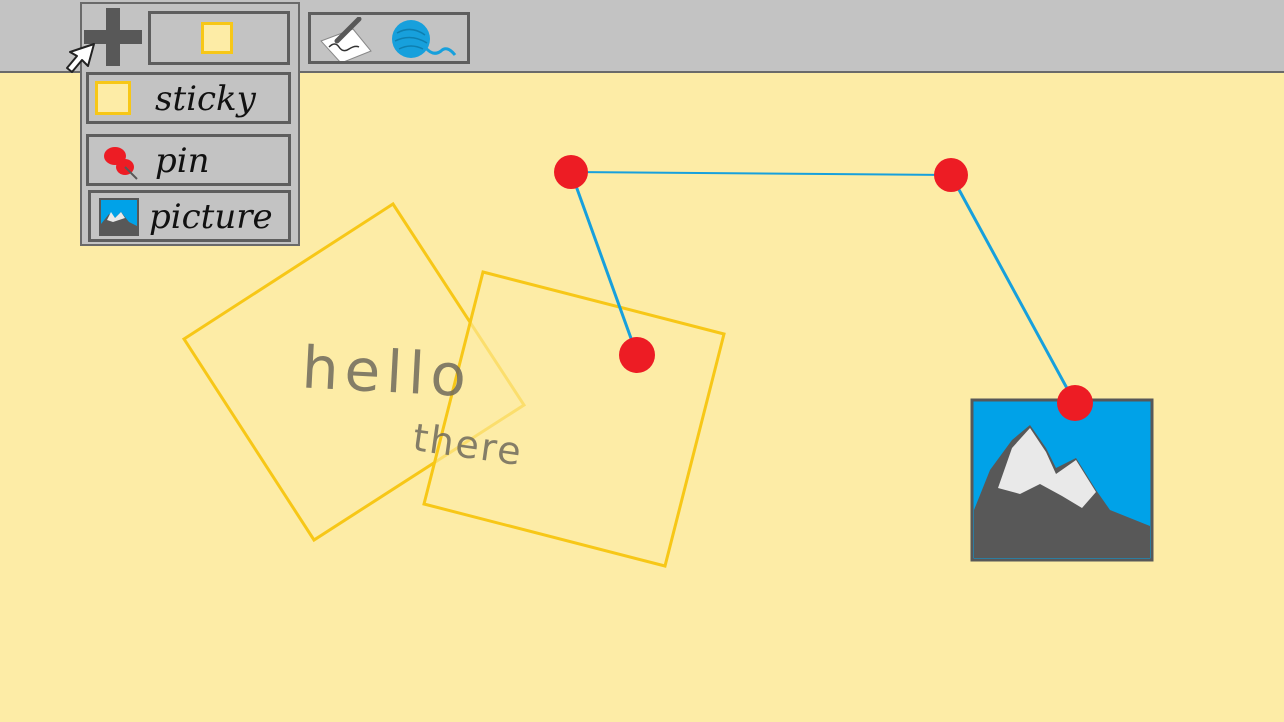 The height and width of the screenshot is (722, 1284). I want to click on menu-item-sticky: sticky, so click(188, 98).